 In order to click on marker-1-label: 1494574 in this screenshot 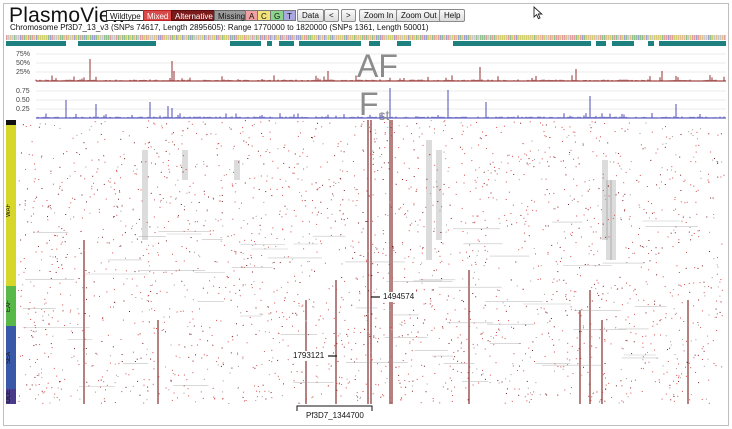, I will do `click(399, 297)`.